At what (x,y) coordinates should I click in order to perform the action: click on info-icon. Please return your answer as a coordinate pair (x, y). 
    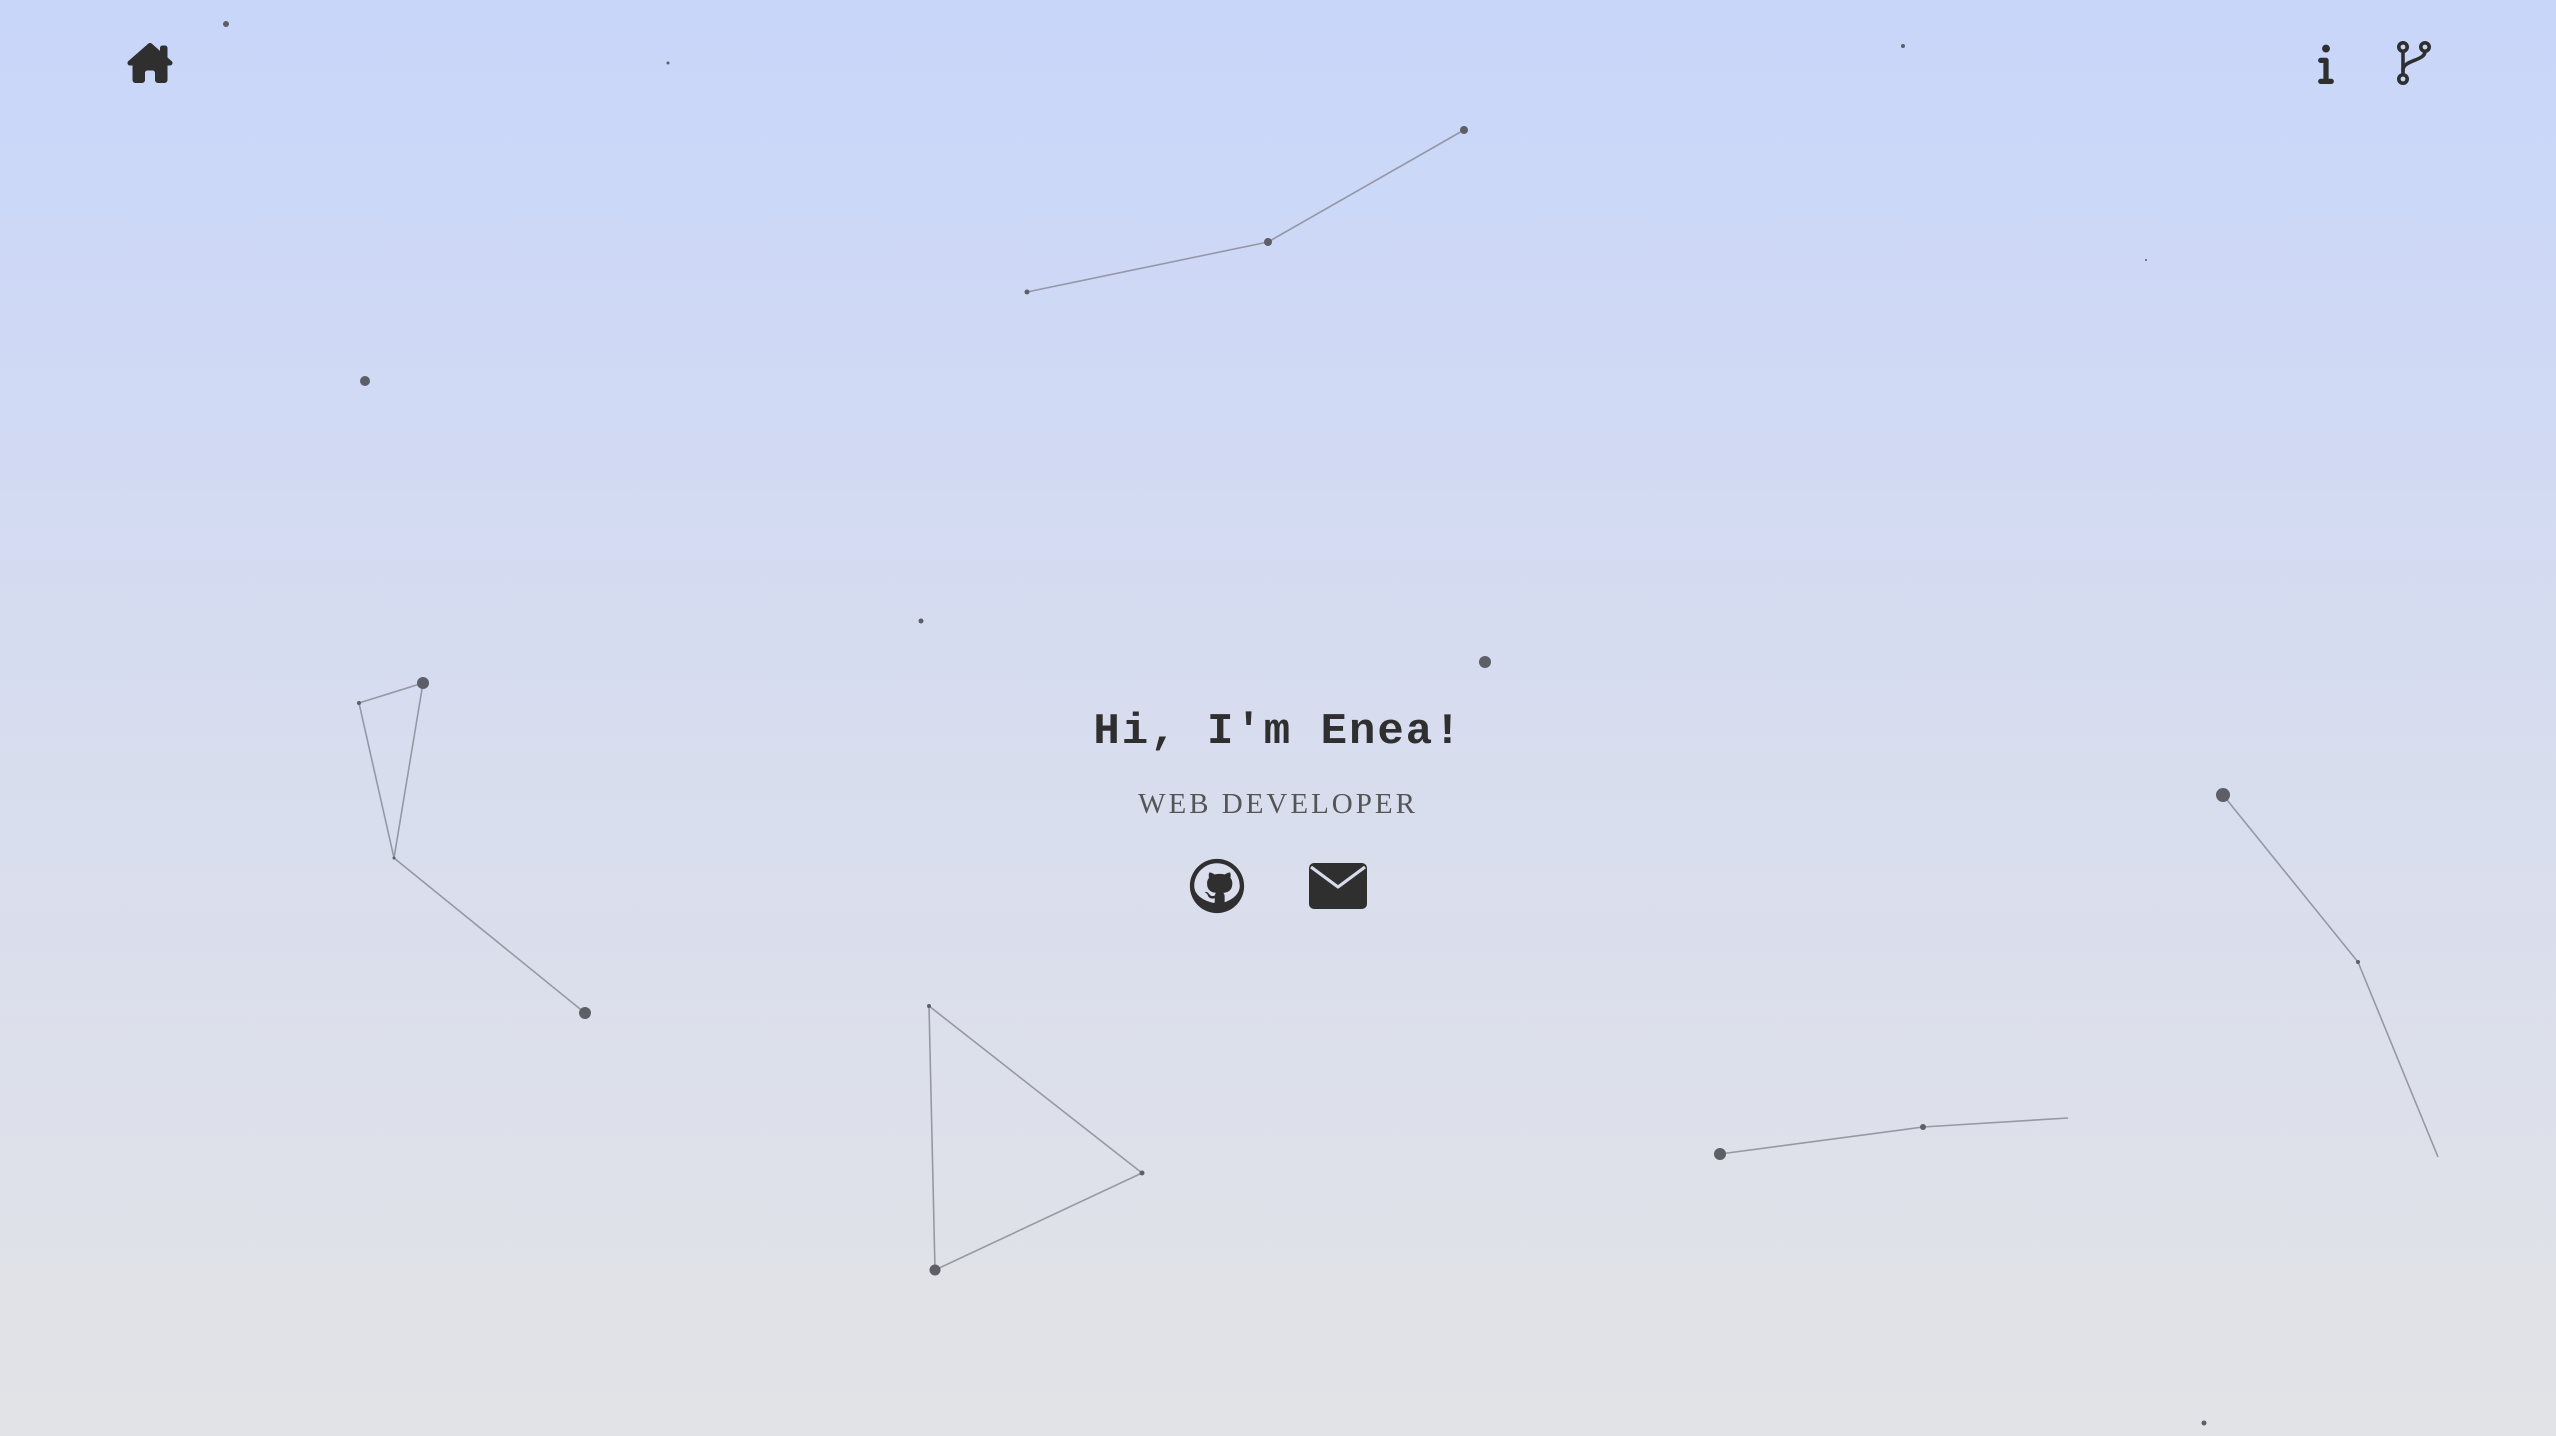
    Looking at the image, I should click on (2326, 63).